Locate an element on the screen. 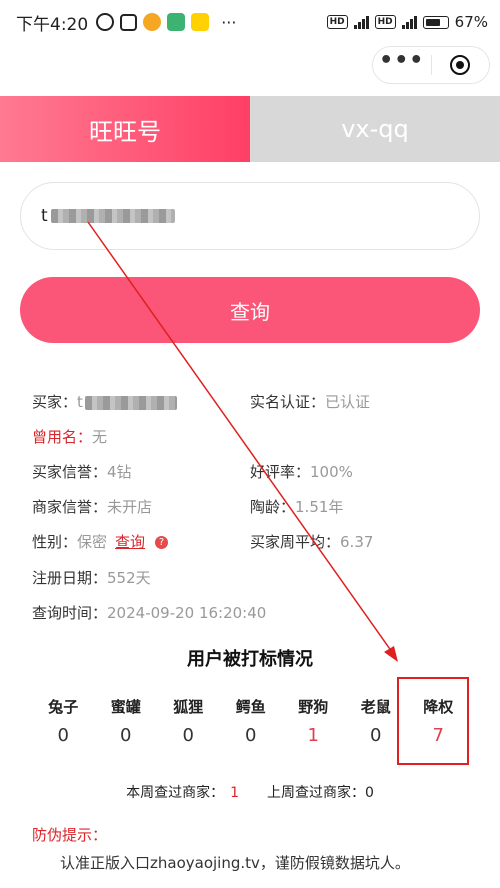 The height and width of the screenshot is (888, 500). account-input-value: t is located at coordinates (45, 216).